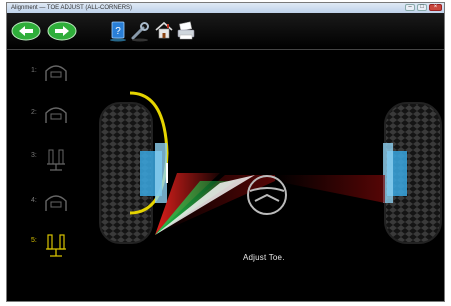 The height and width of the screenshot is (306, 451). Describe the element at coordinates (186, 31) in the screenshot. I see `printer-icon` at that location.